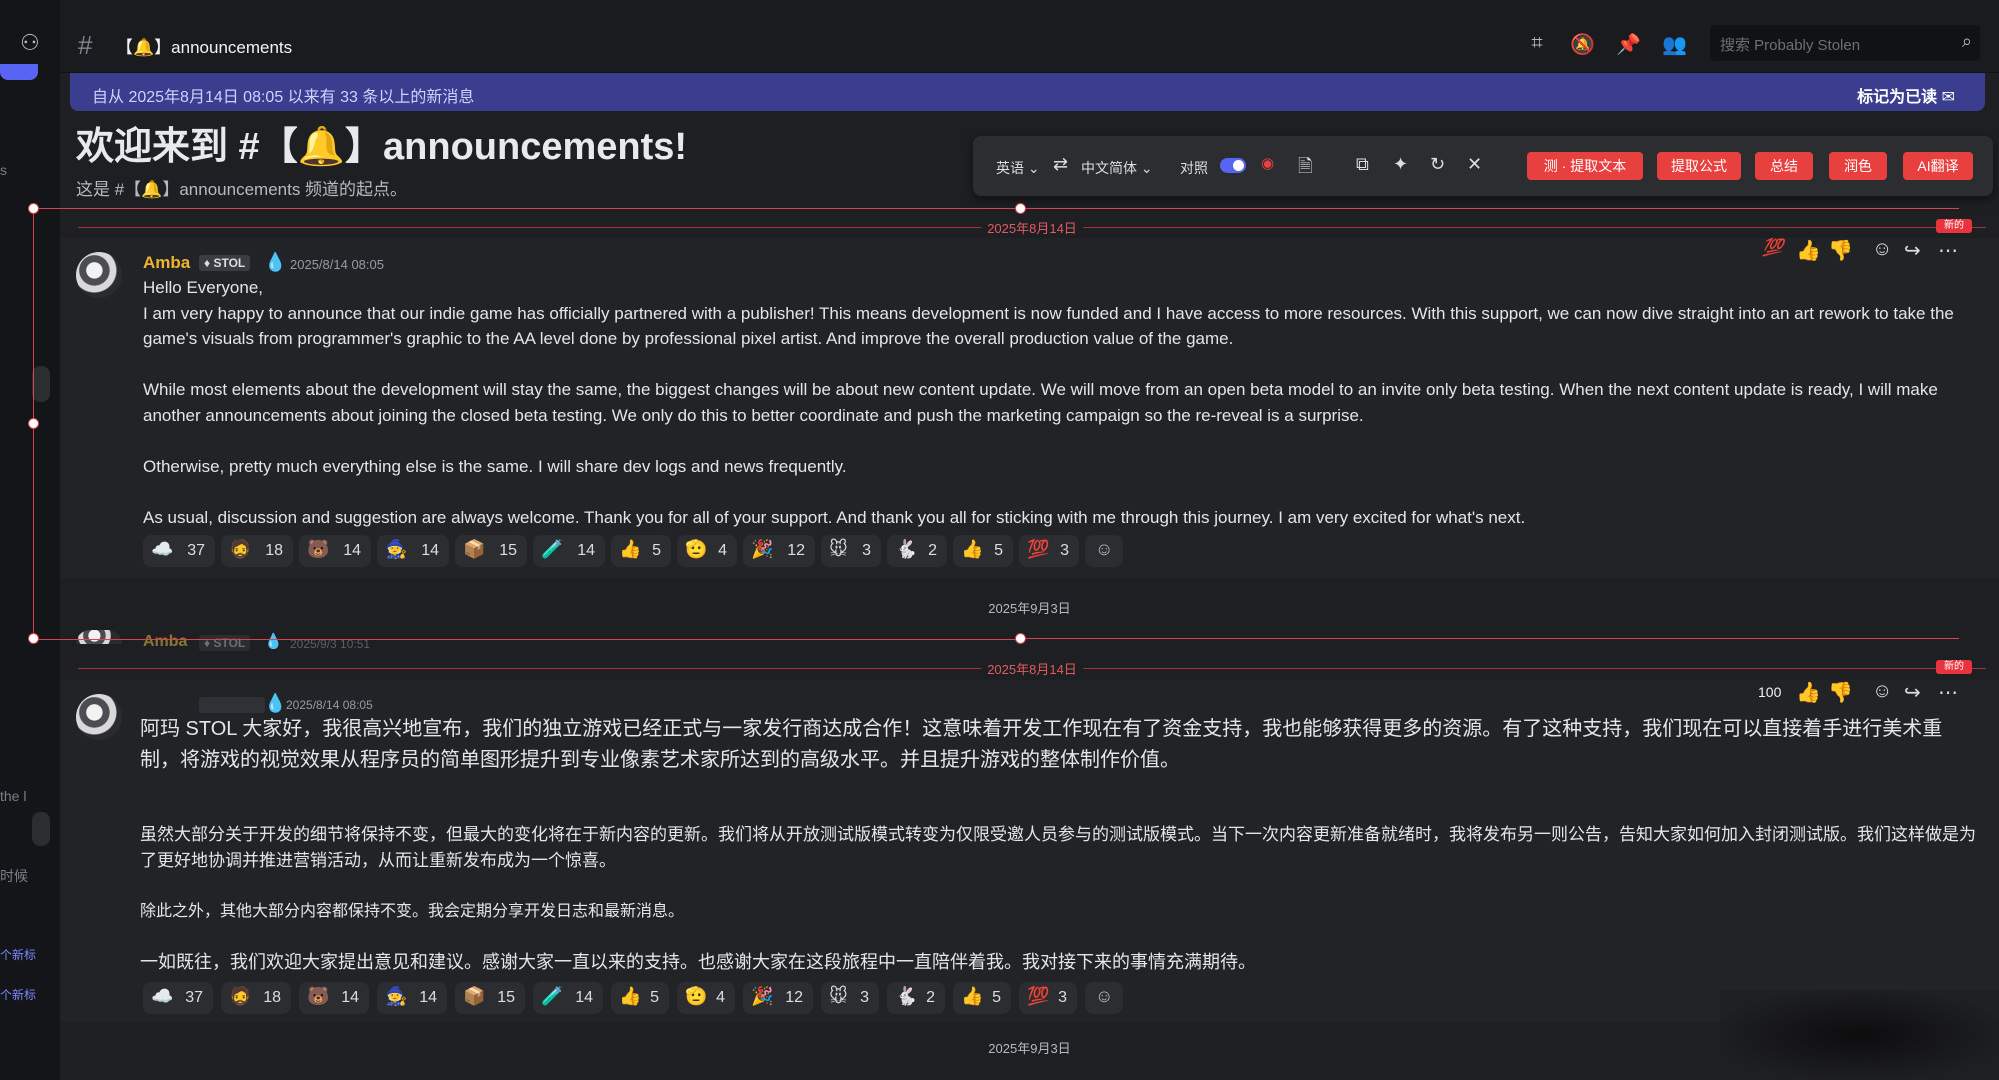  Describe the element at coordinates (1233, 165) in the screenshot. I see `compare-toggle` at that location.